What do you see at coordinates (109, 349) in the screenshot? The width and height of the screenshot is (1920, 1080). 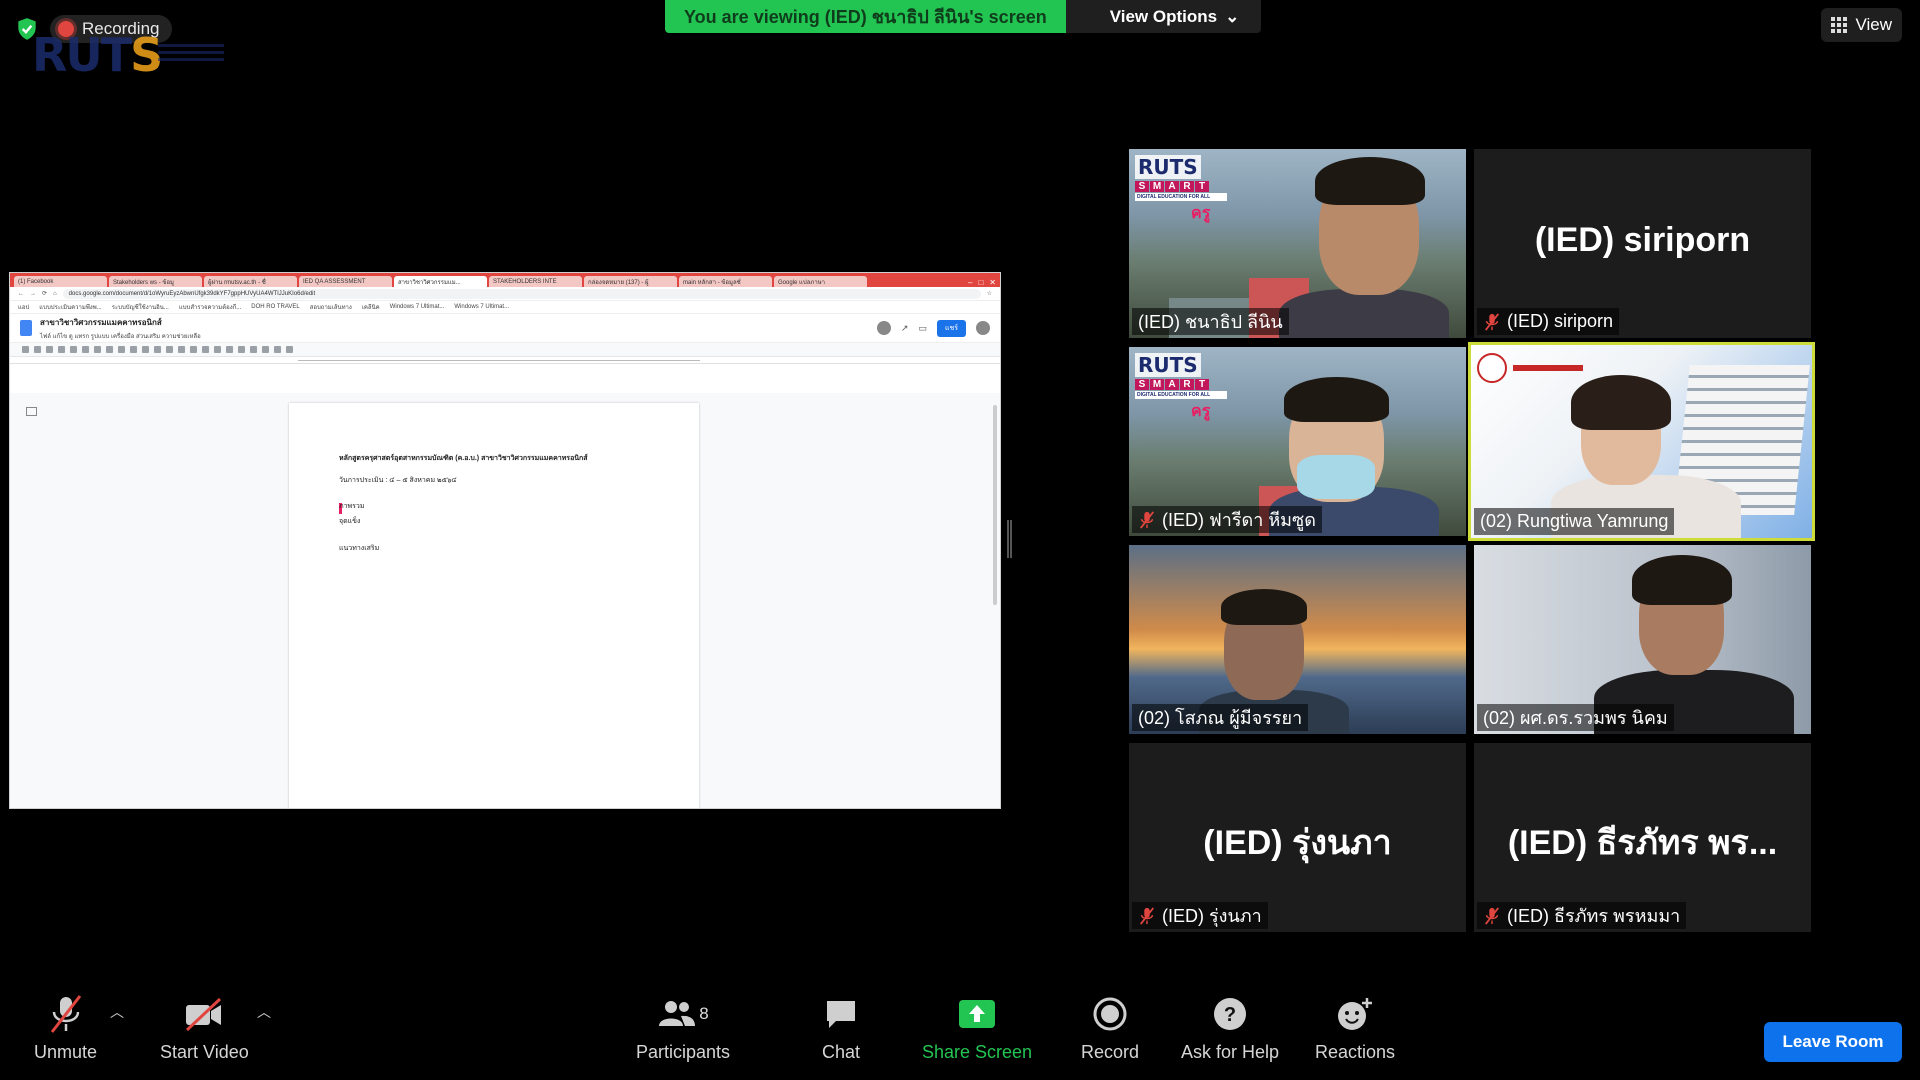 I see `font-icon` at bounding box center [109, 349].